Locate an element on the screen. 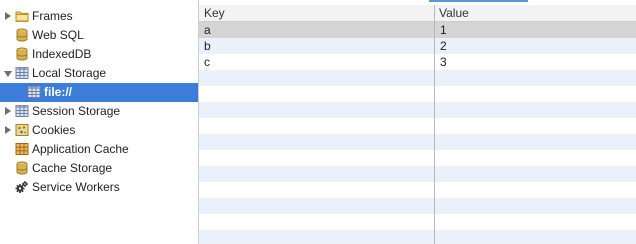  sidebar-item-label: Application Cache is located at coordinates (80, 149).